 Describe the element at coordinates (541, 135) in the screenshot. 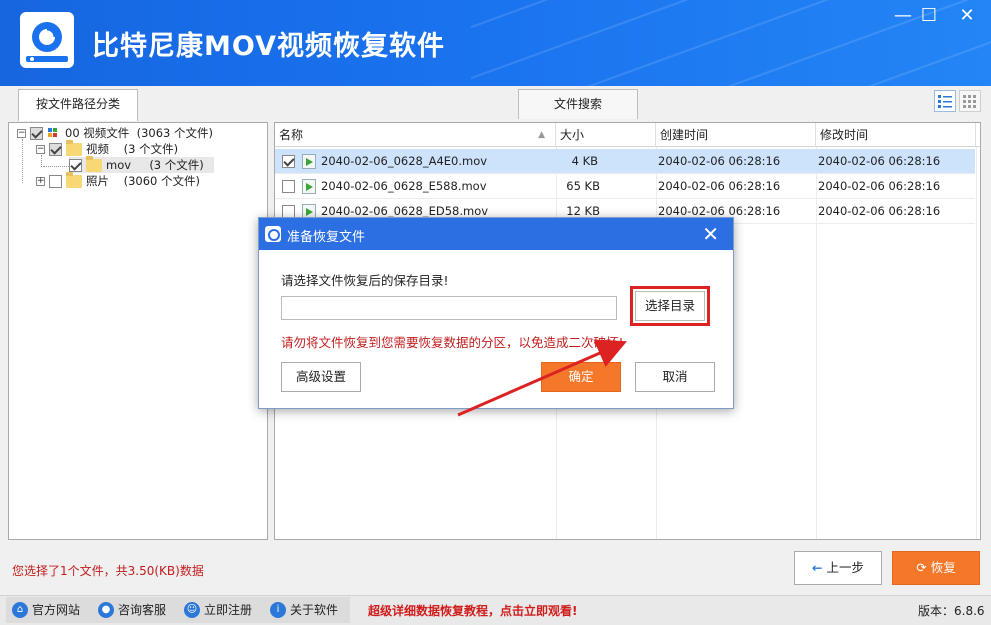

I see `sort-arrow-icon: ▲` at that location.